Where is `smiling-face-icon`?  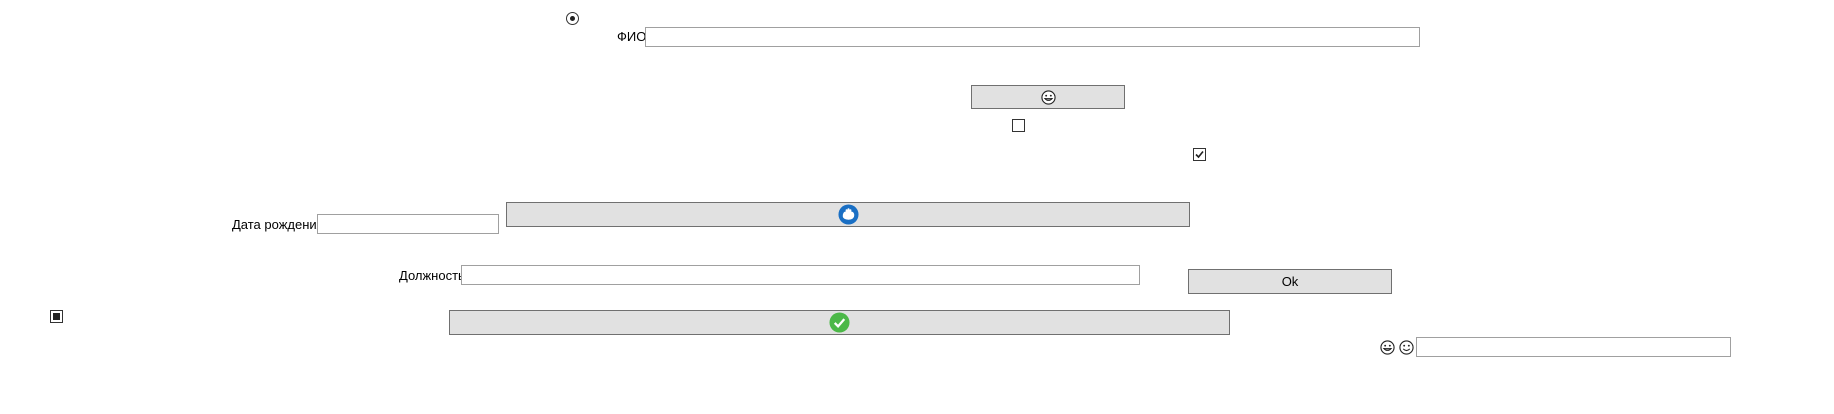
smiling-face-icon is located at coordinates (1406, 347).